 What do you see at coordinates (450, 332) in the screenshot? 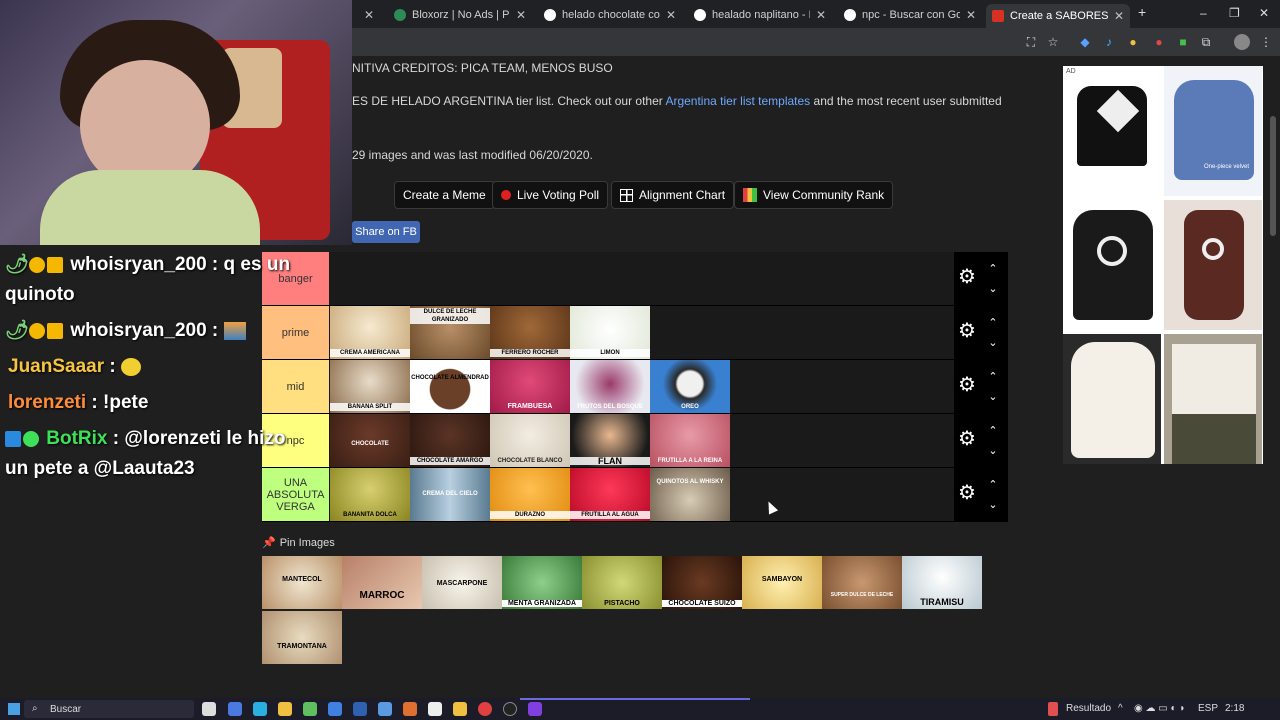
I see `flavor-tile: DULCE DE LECHE GRANIZADO` at bounding box center [450, 332].